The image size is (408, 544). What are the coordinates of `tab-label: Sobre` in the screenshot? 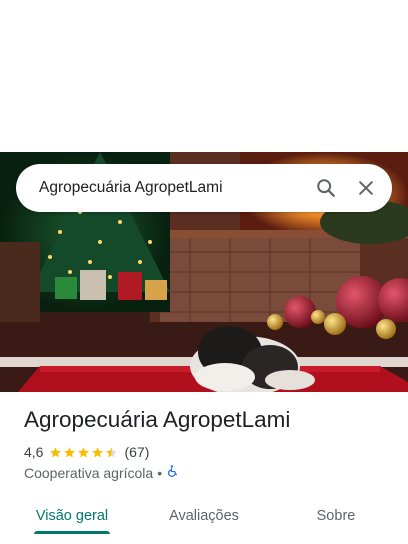 It's located at (336, 516).